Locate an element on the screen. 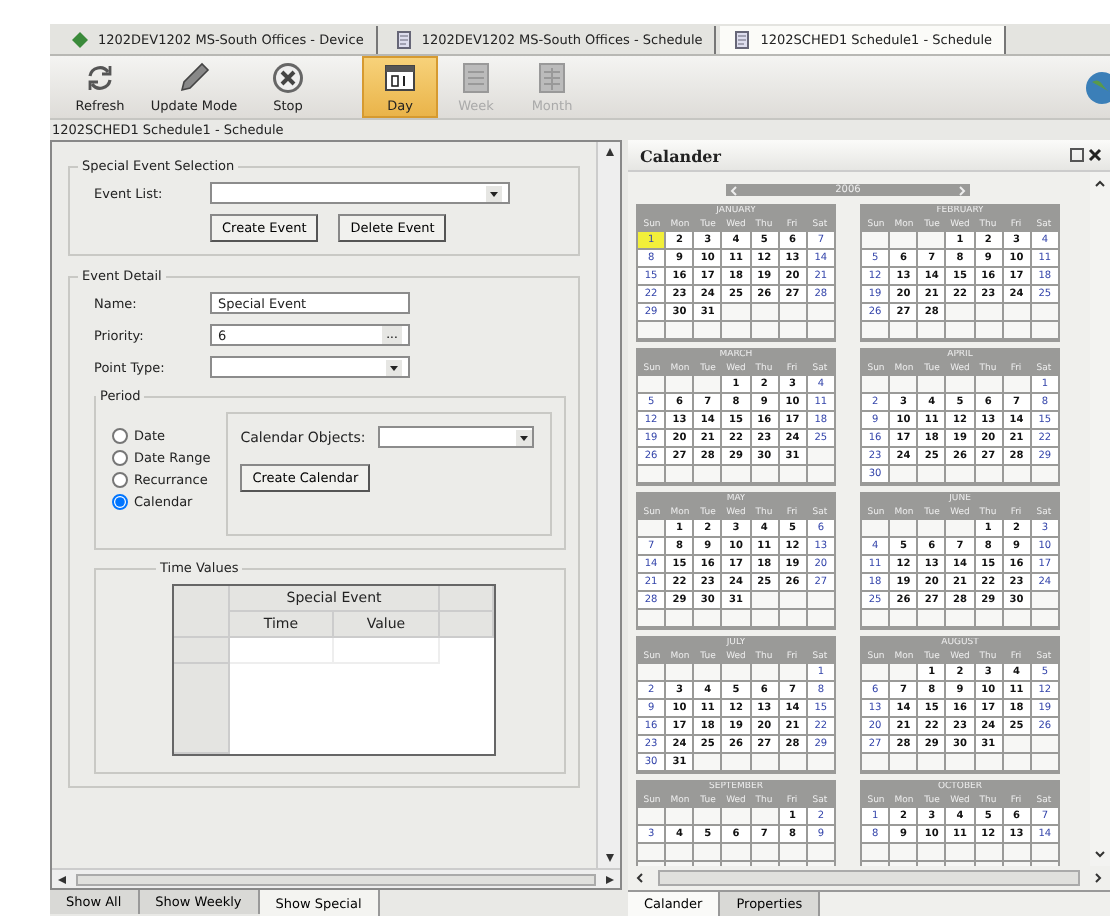 The image size is (1110, 916). globe-icon is located at coordinates (1096, 87).